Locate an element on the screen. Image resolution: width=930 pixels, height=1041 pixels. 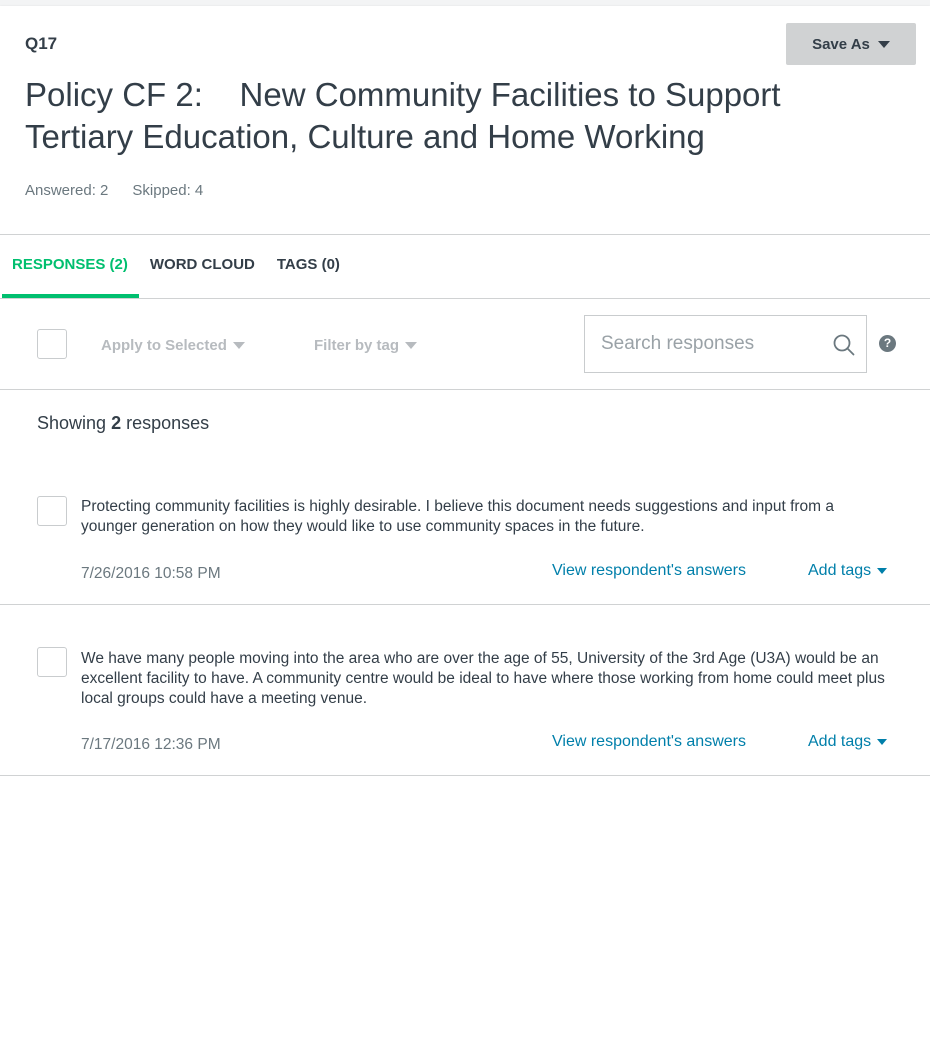
showing-count: Showing 2 responses is located at coordinates (123, 423).